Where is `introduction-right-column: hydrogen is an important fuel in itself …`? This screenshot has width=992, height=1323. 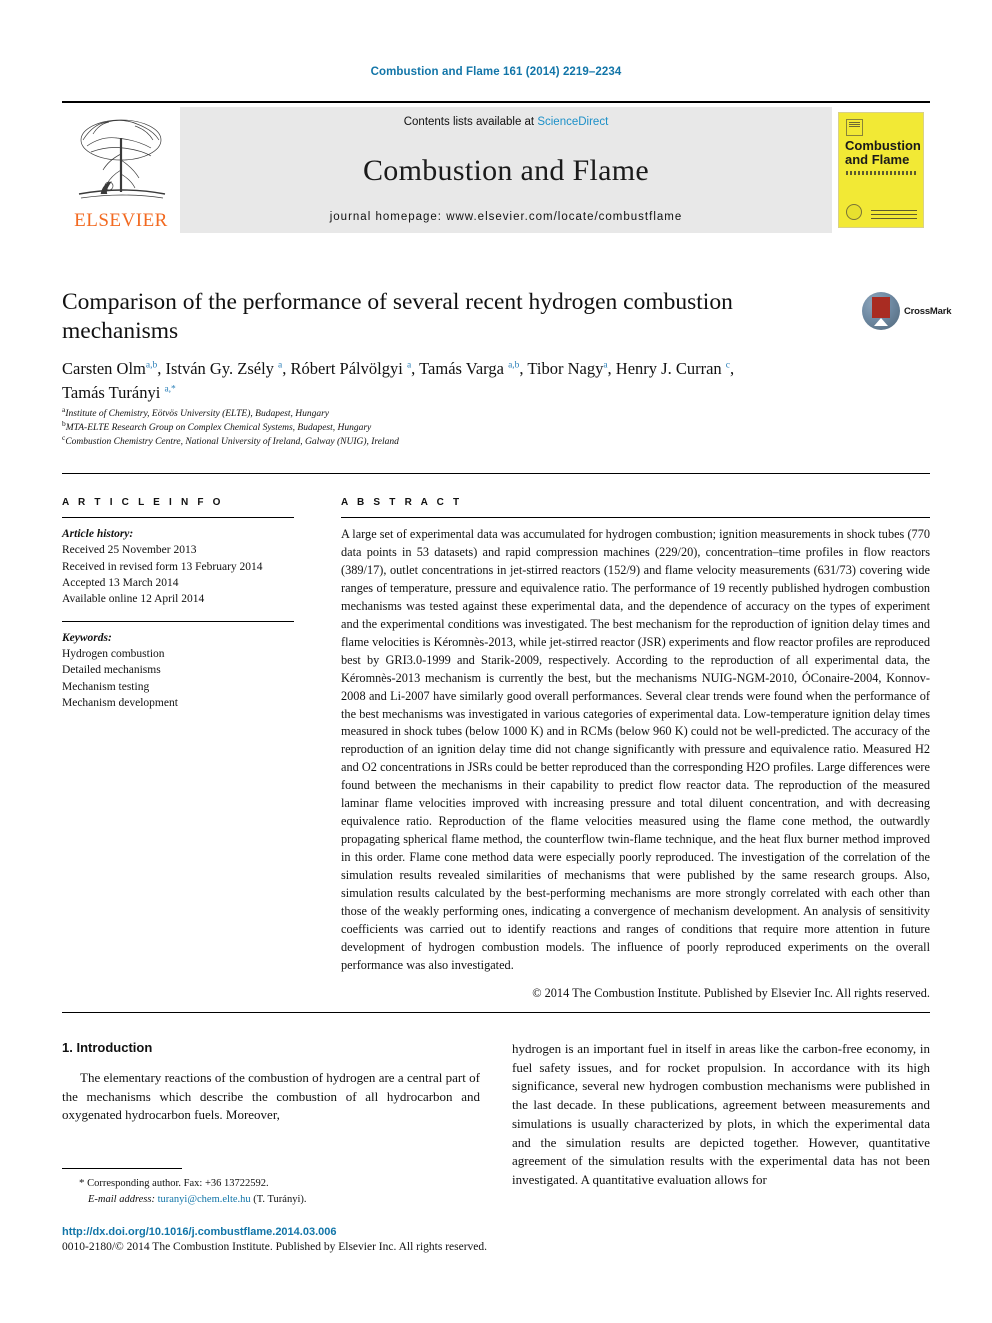 introduction-right-column: hydrogen is an important fuel in itself … is located at coordinates (721, 1115).